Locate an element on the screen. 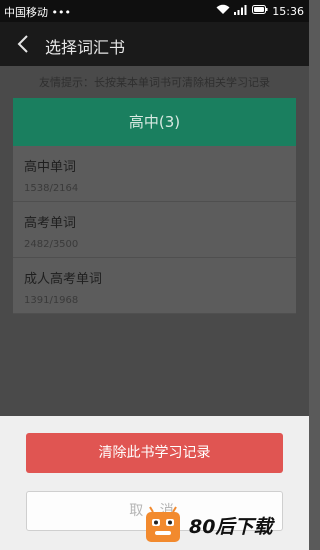 This screenshot has height=550, width=320. book-name: 高考单词 is located at coordinates (50, 223).